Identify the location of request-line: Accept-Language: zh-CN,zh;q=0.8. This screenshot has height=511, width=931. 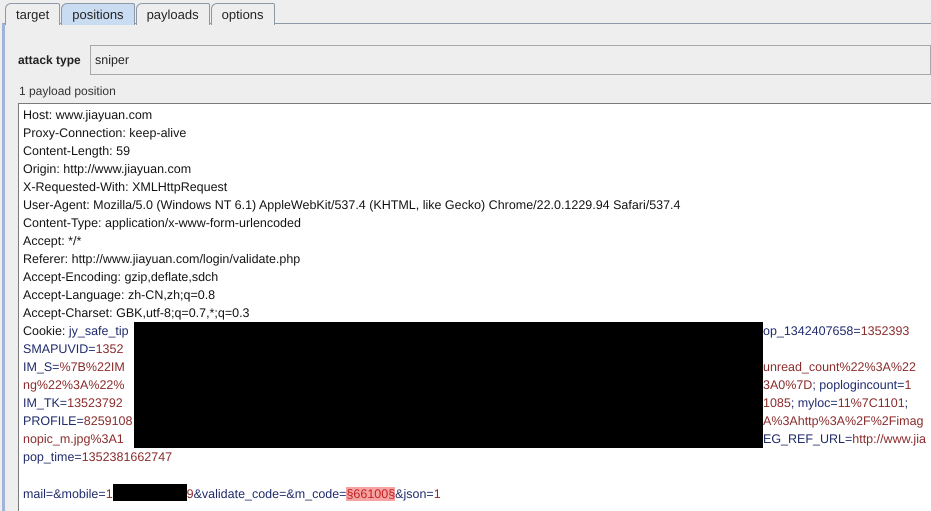
(119, 295).